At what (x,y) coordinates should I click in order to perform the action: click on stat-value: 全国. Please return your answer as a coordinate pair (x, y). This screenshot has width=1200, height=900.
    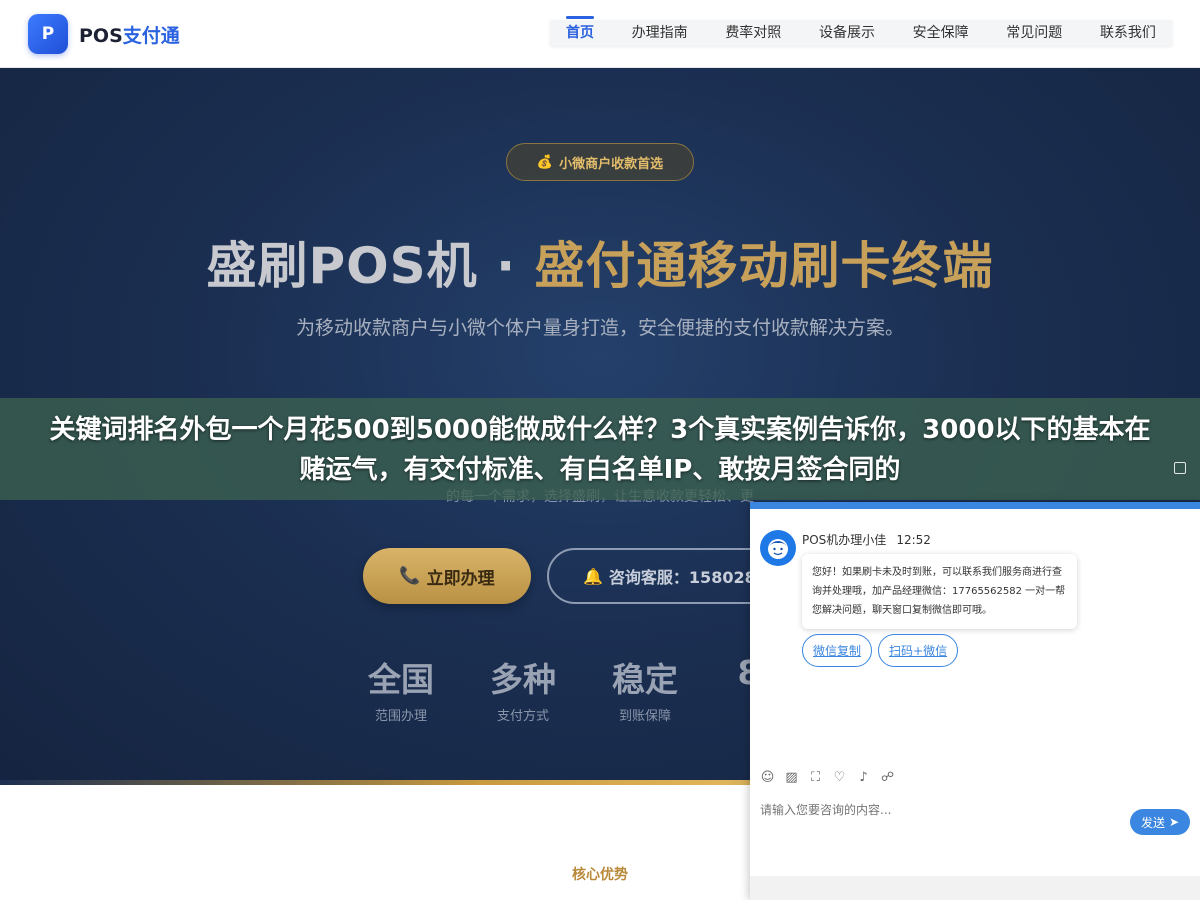
    Looking at the image, I should click on (401, 679).